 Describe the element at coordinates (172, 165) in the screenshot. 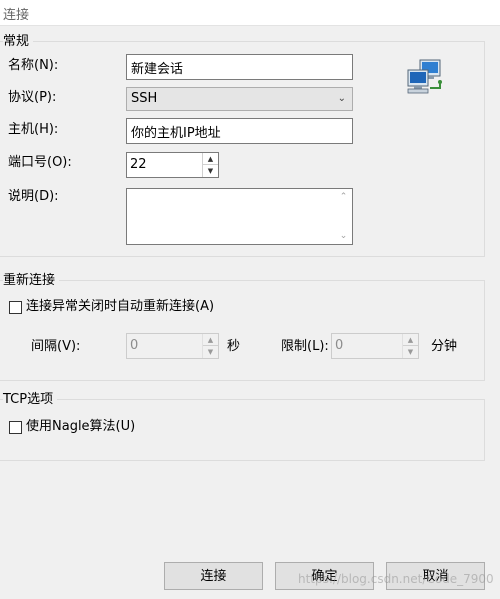

I see `port-spinner: 22 ▲ ▼` at that location.